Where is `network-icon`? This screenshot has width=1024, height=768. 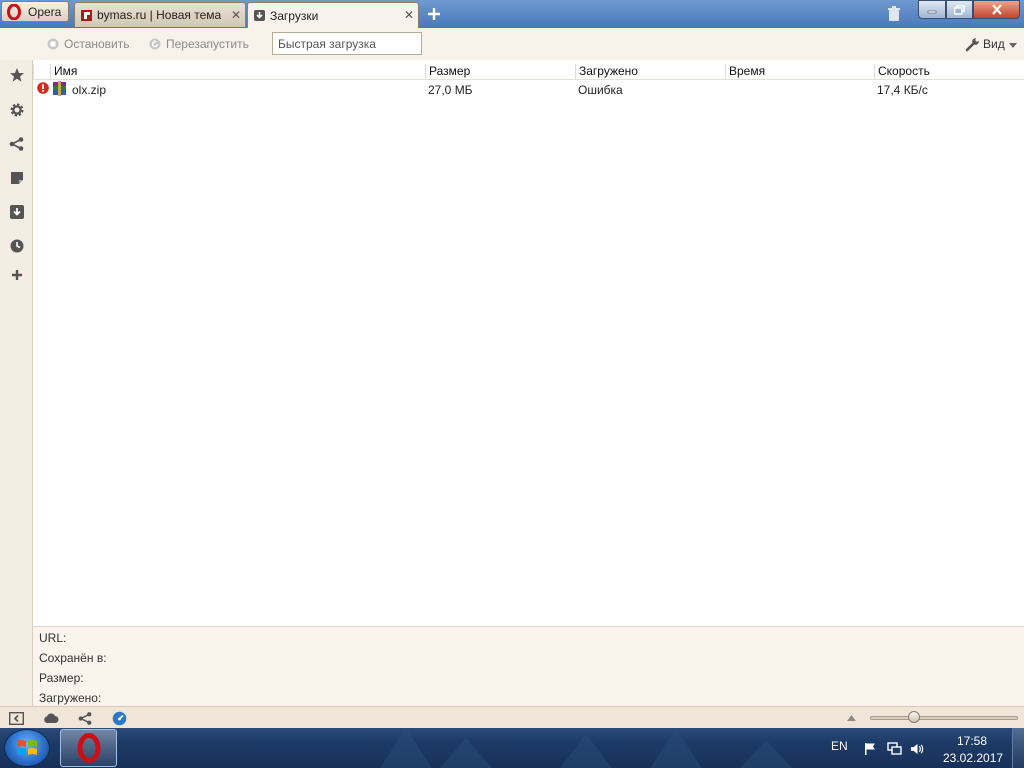 network-icon is located at coordinates (894, 748).